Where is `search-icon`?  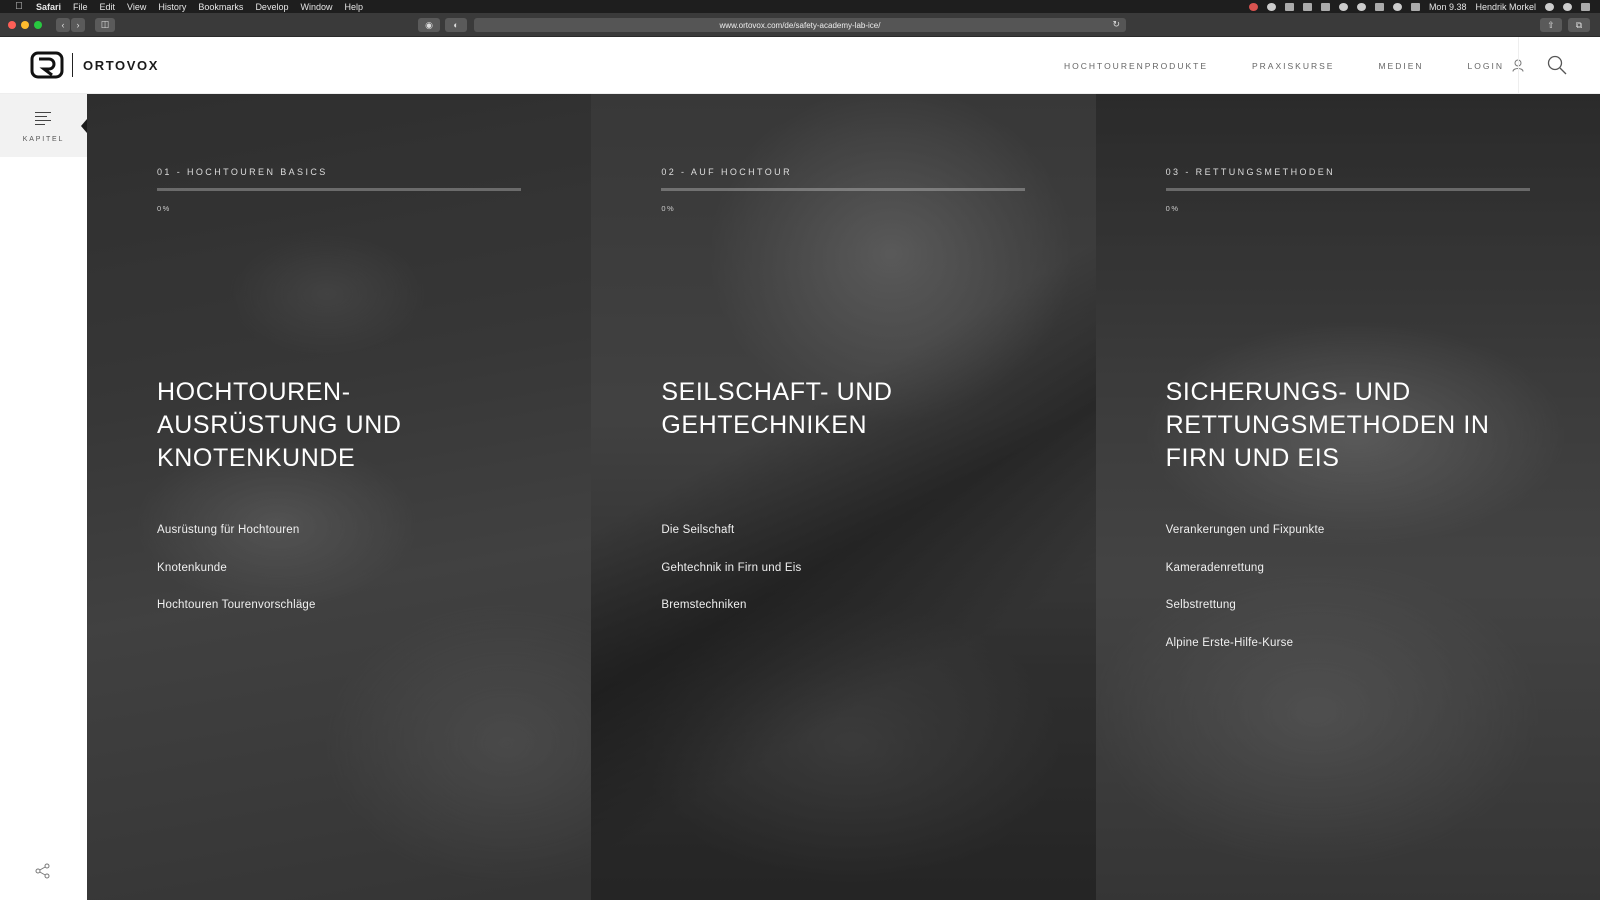 search-icon is located at coordinates (1557, 65).